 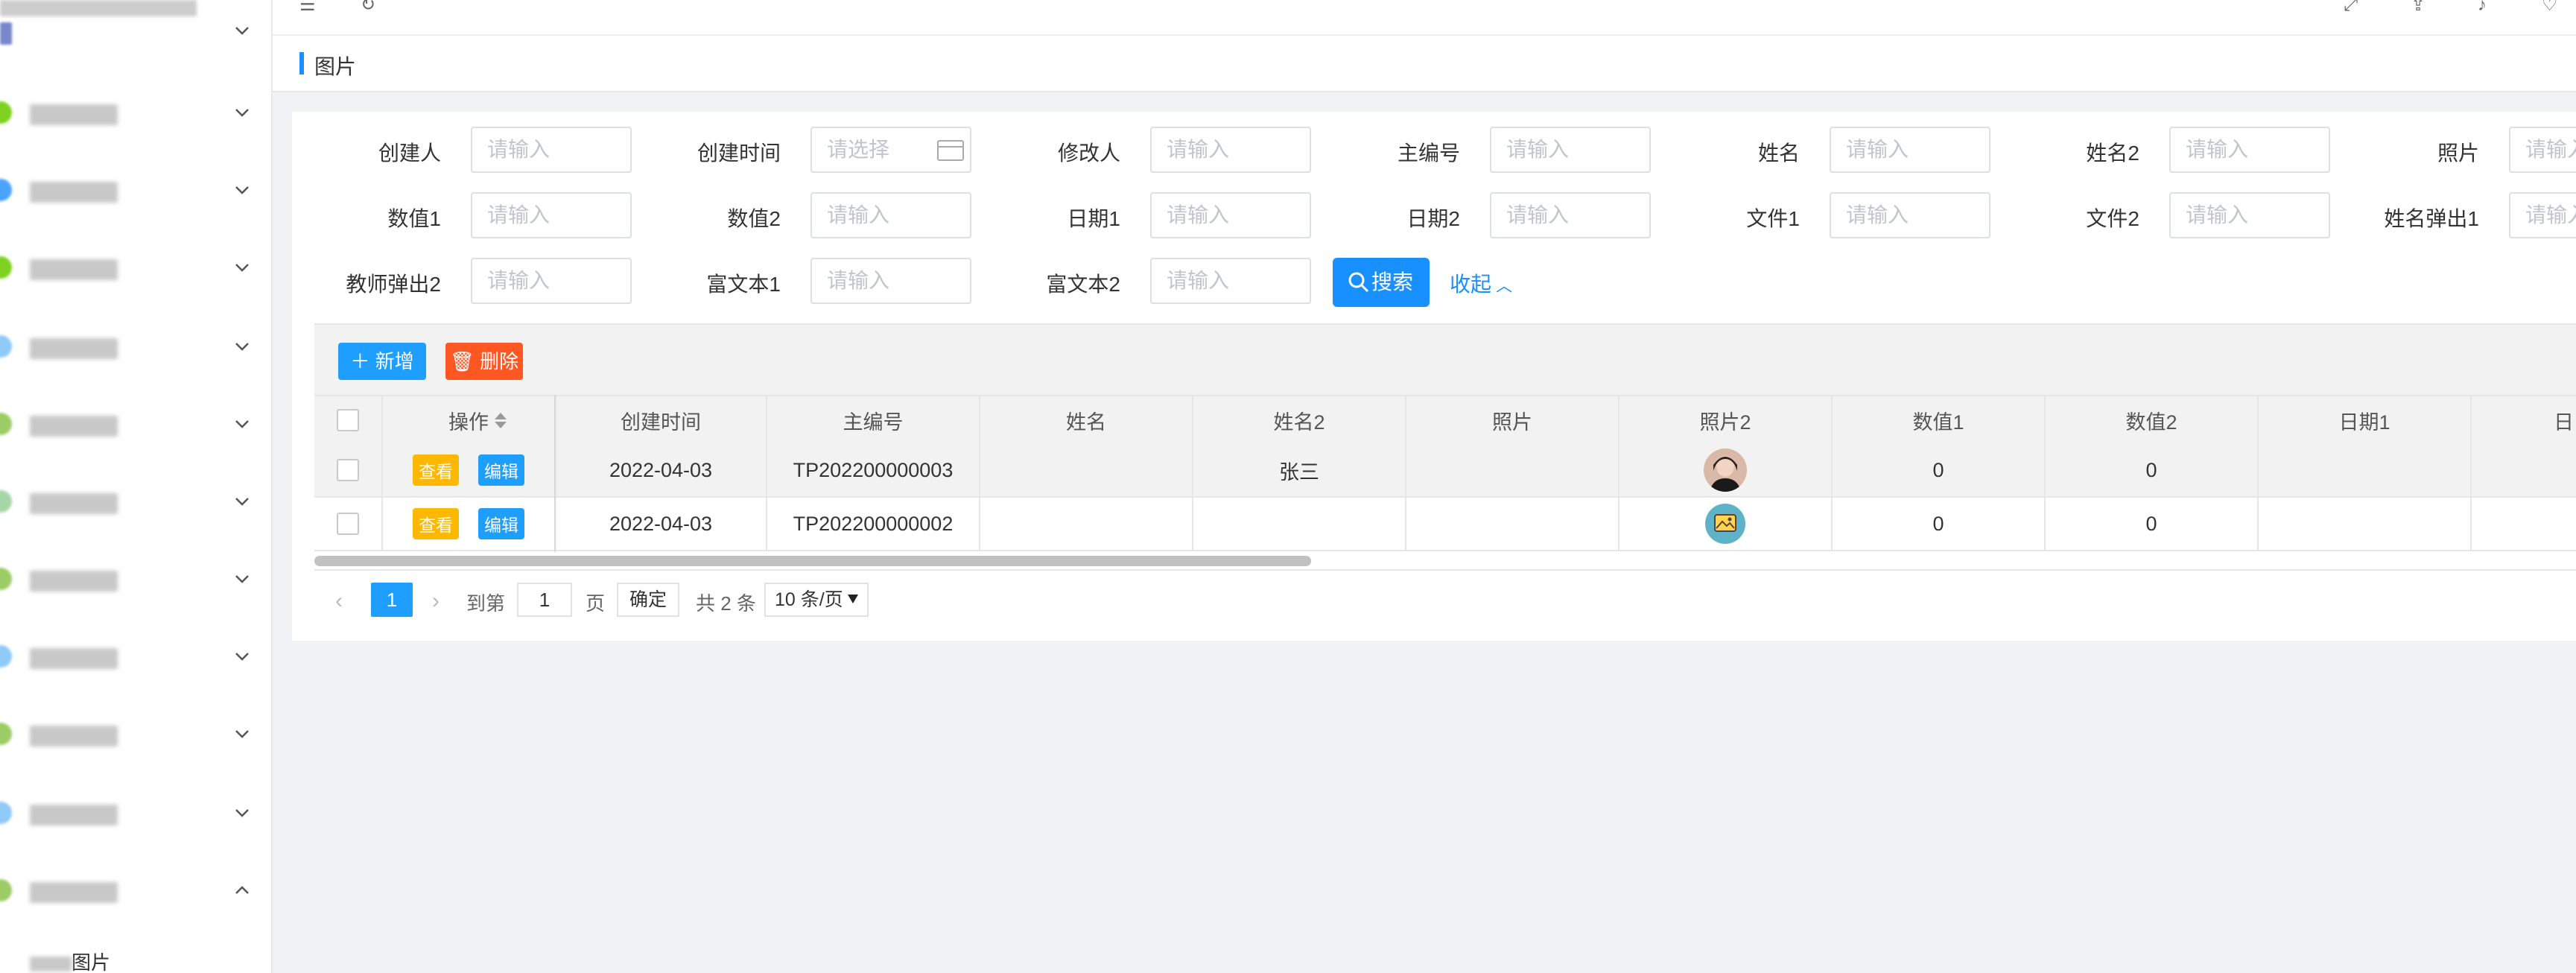 I want to click on heart-icon: ♡, so click(x=2553, y=7).